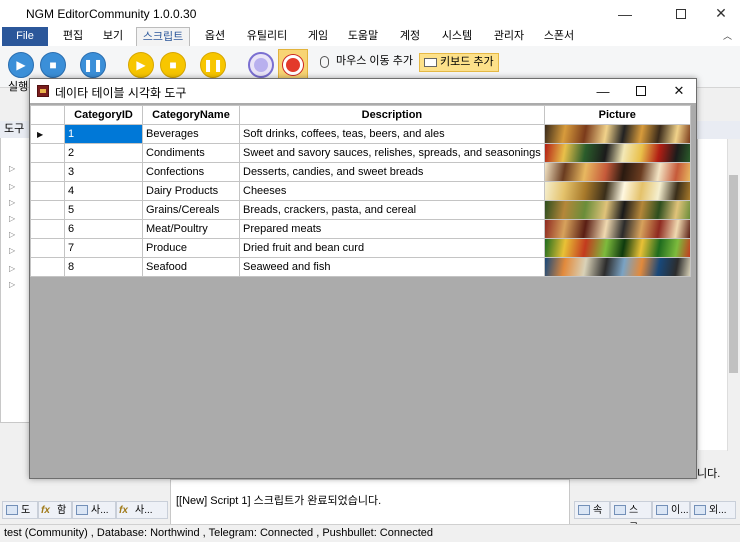  Describe the element at coordinates (727, 35) in the screenshot. I see `ribbon-collapse-icon: ︿` at that location.